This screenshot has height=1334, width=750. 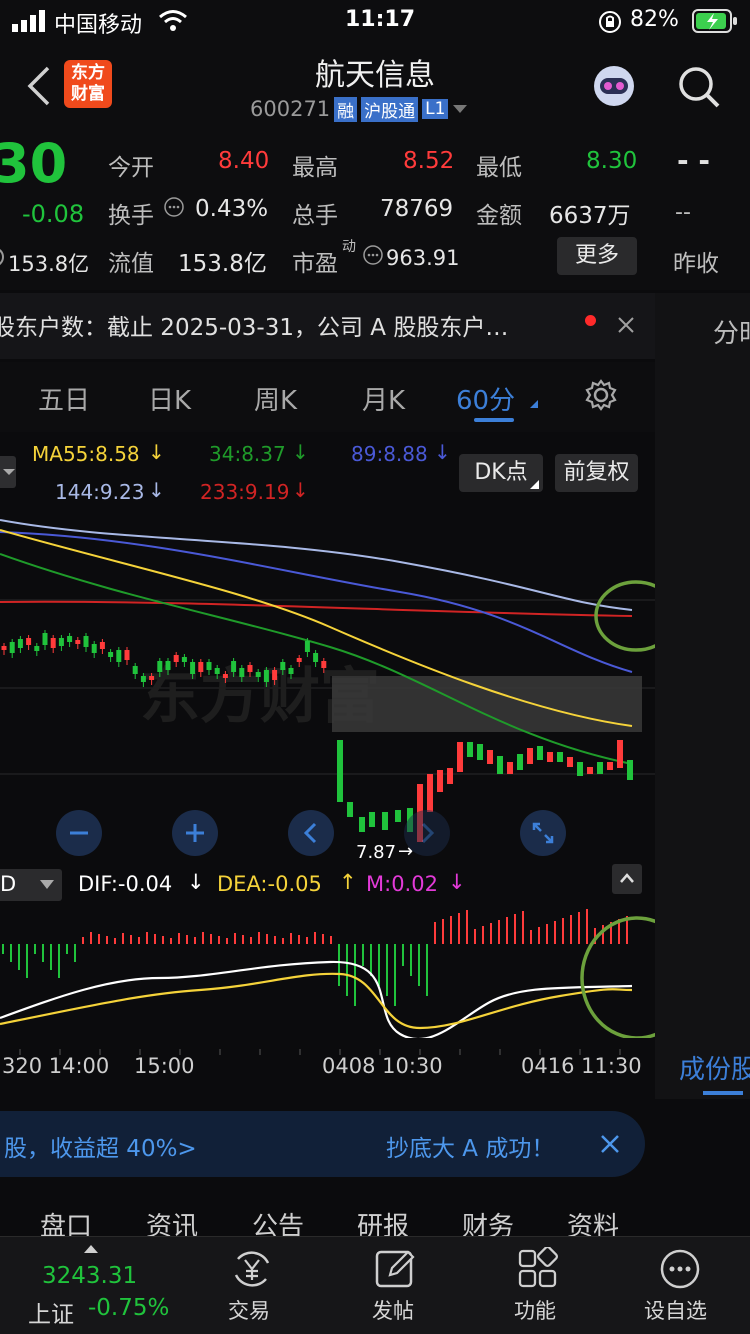 What do you see at coordinates (195, 833) in the screenshot?
I see `zoom-in-button` at bounding box center [195, 833].